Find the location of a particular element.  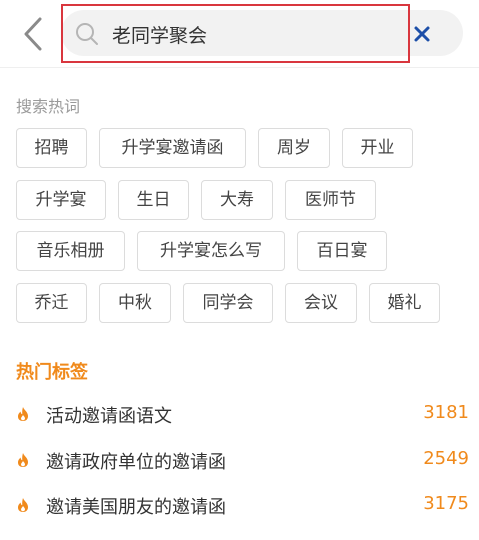

hot-search-tag: 音乐相册 is located at coordinates (70, 251).